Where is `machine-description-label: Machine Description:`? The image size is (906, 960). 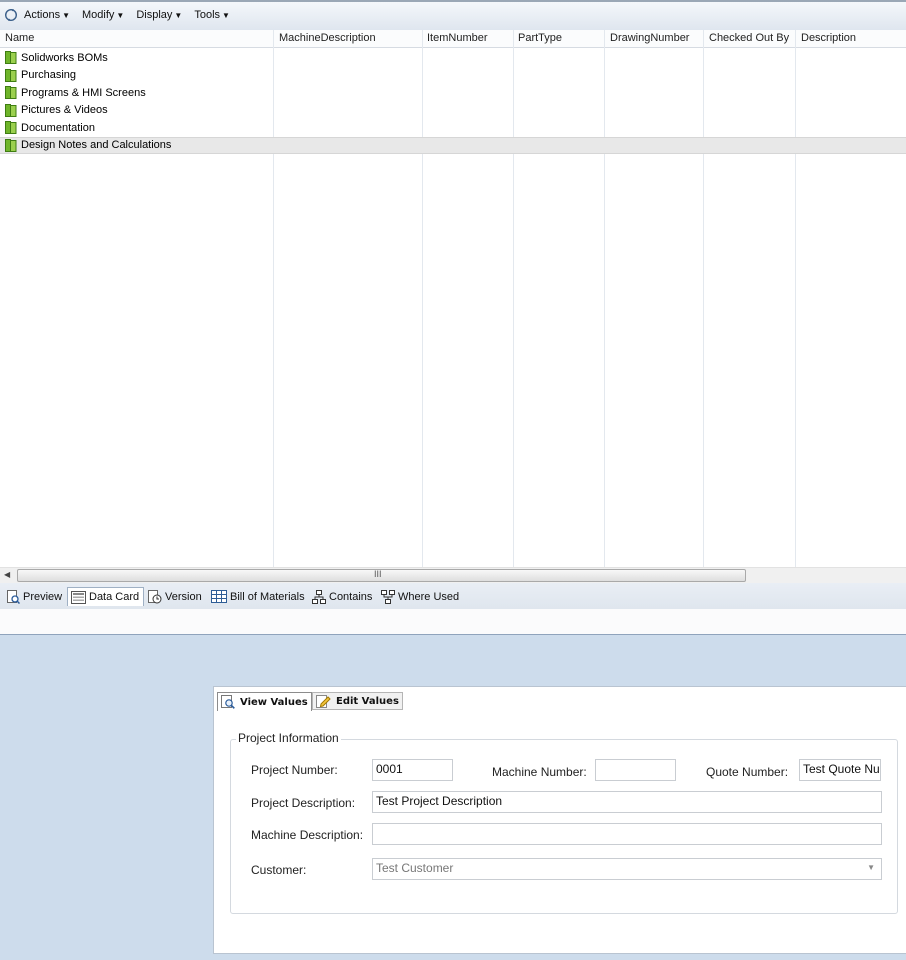
machine-description-label: Machine Description: is located at coordinates (307, 835).